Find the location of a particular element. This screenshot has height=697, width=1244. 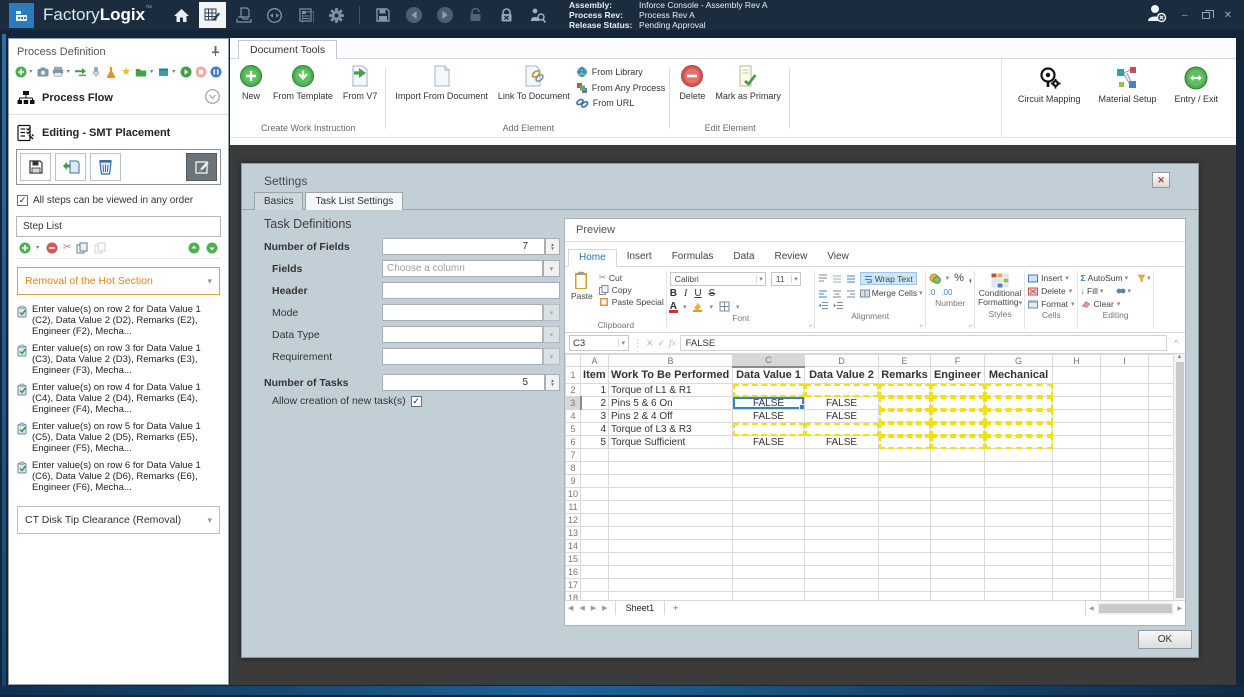

row-header-8: 8 is located at coordinates (573, 468).